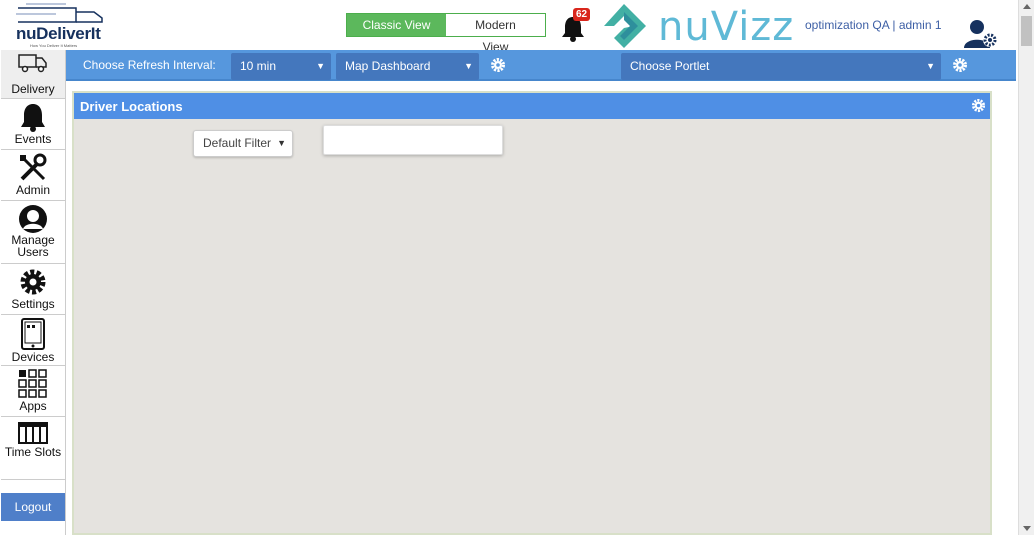 The width and height of the screenshot is (1034, 535). I want to click on sidebar-label: Manage Users, so click(33, 246).